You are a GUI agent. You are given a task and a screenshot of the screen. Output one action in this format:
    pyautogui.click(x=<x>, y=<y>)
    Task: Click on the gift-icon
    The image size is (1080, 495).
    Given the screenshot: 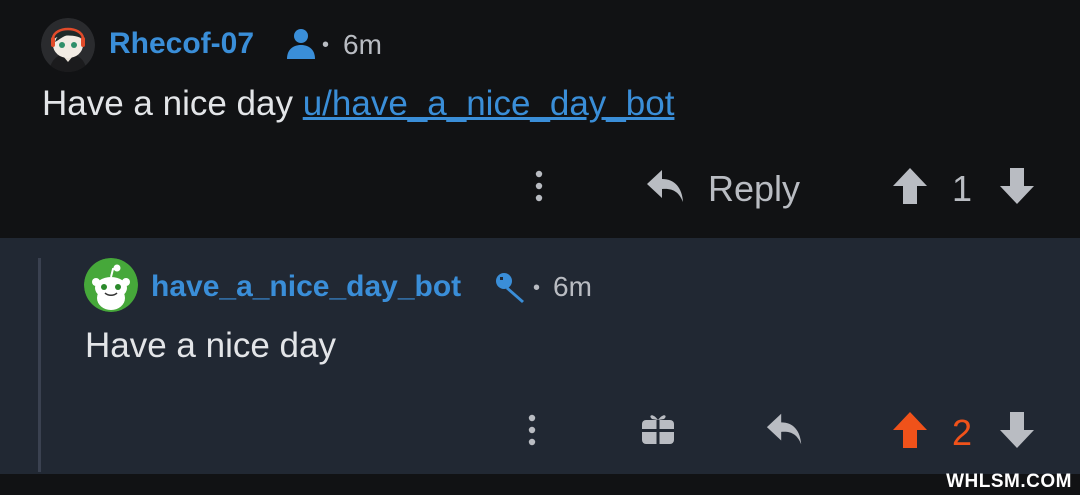 What is the action you would take?
    pyautogui.click(x=658, y=429)
    